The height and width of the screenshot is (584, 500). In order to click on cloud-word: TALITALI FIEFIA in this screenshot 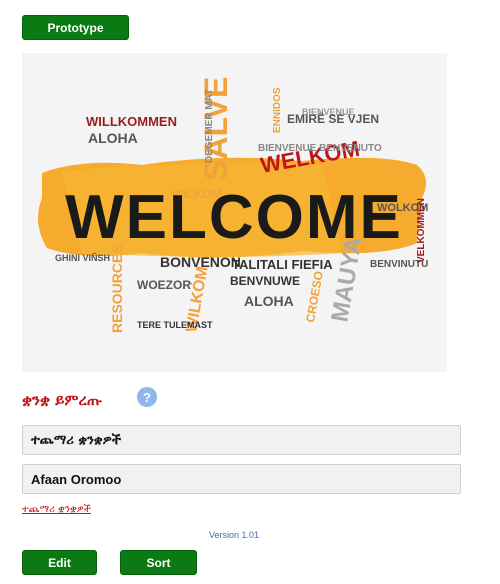, I will do `click(282, 264)`.